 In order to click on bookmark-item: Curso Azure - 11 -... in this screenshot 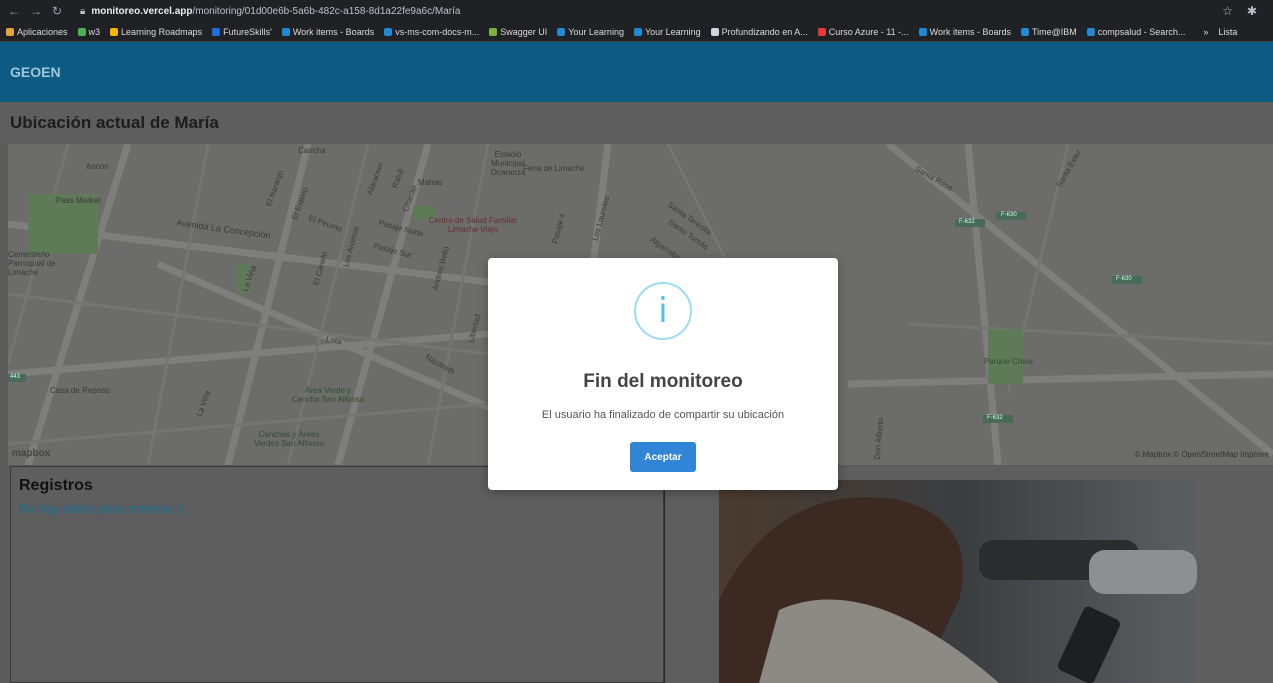, I will do `click(863, 31)`.